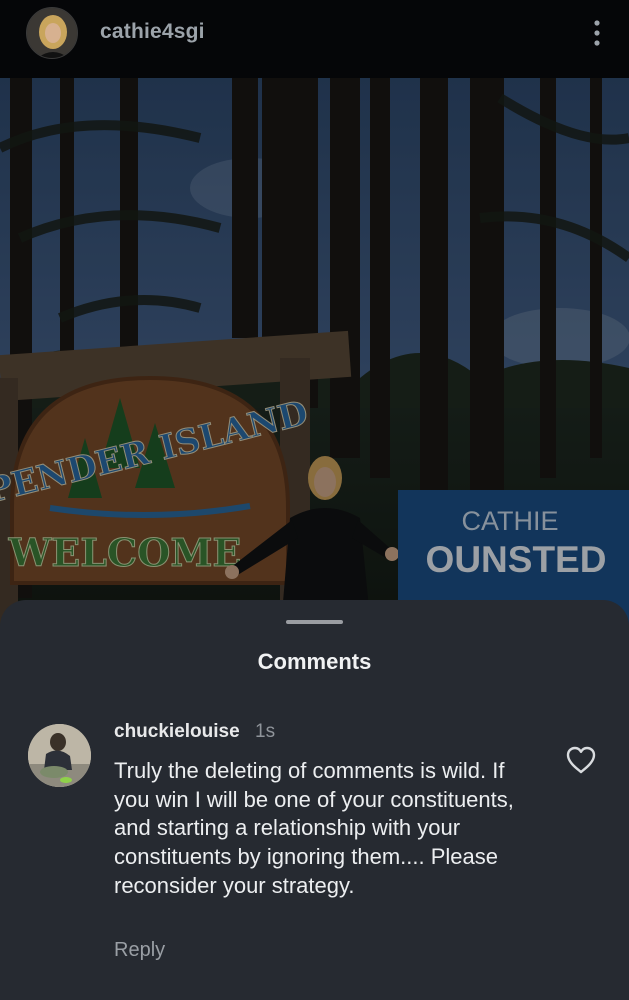  Describe the element at coordinates (265, 731) in the screenshot. I see `comment-timestamp: 1s` at that location.